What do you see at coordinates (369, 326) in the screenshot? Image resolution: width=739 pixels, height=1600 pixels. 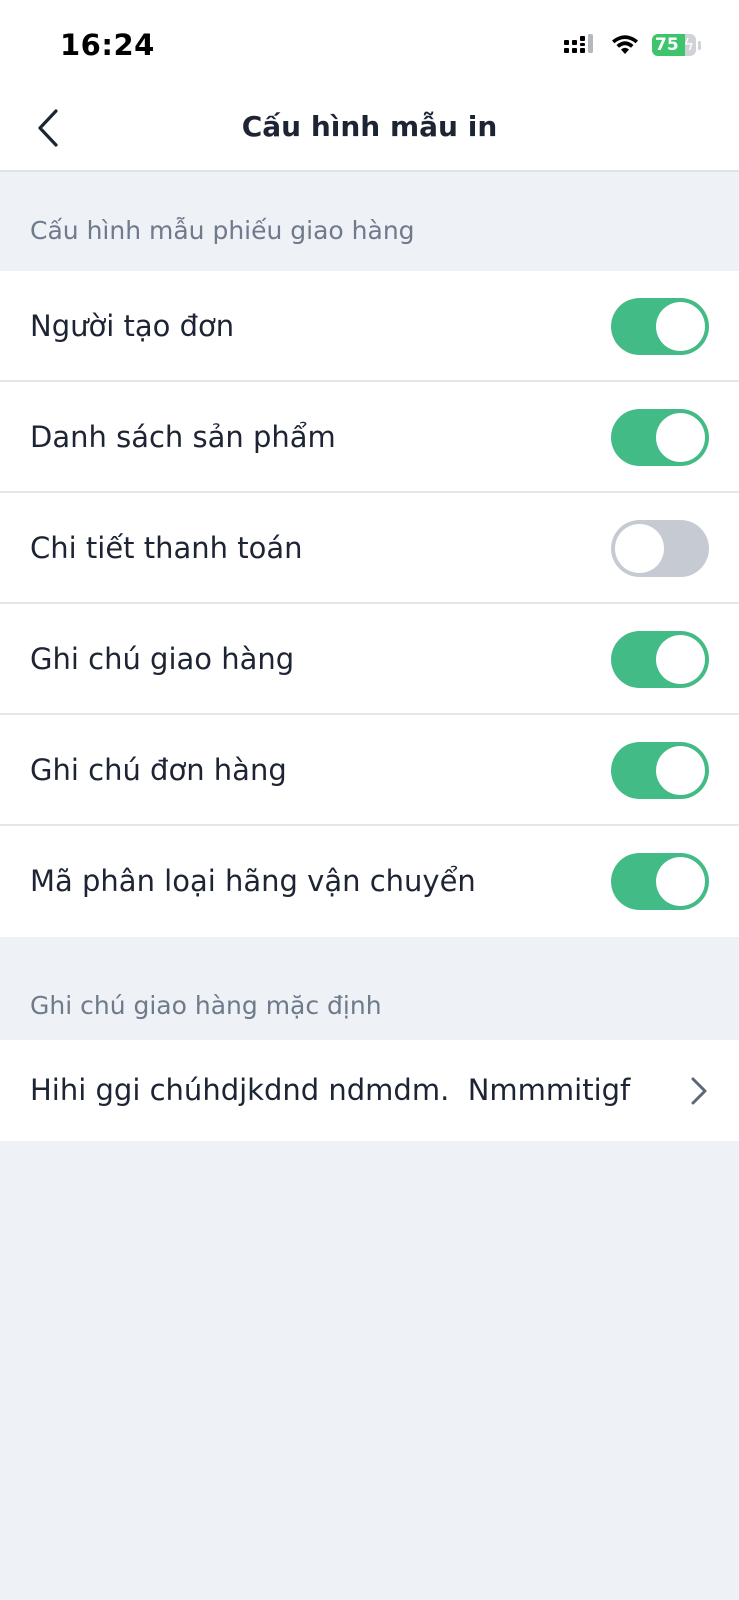 I see `option-row-creator: Người tạo đơn` at bounding box center [369, 326].